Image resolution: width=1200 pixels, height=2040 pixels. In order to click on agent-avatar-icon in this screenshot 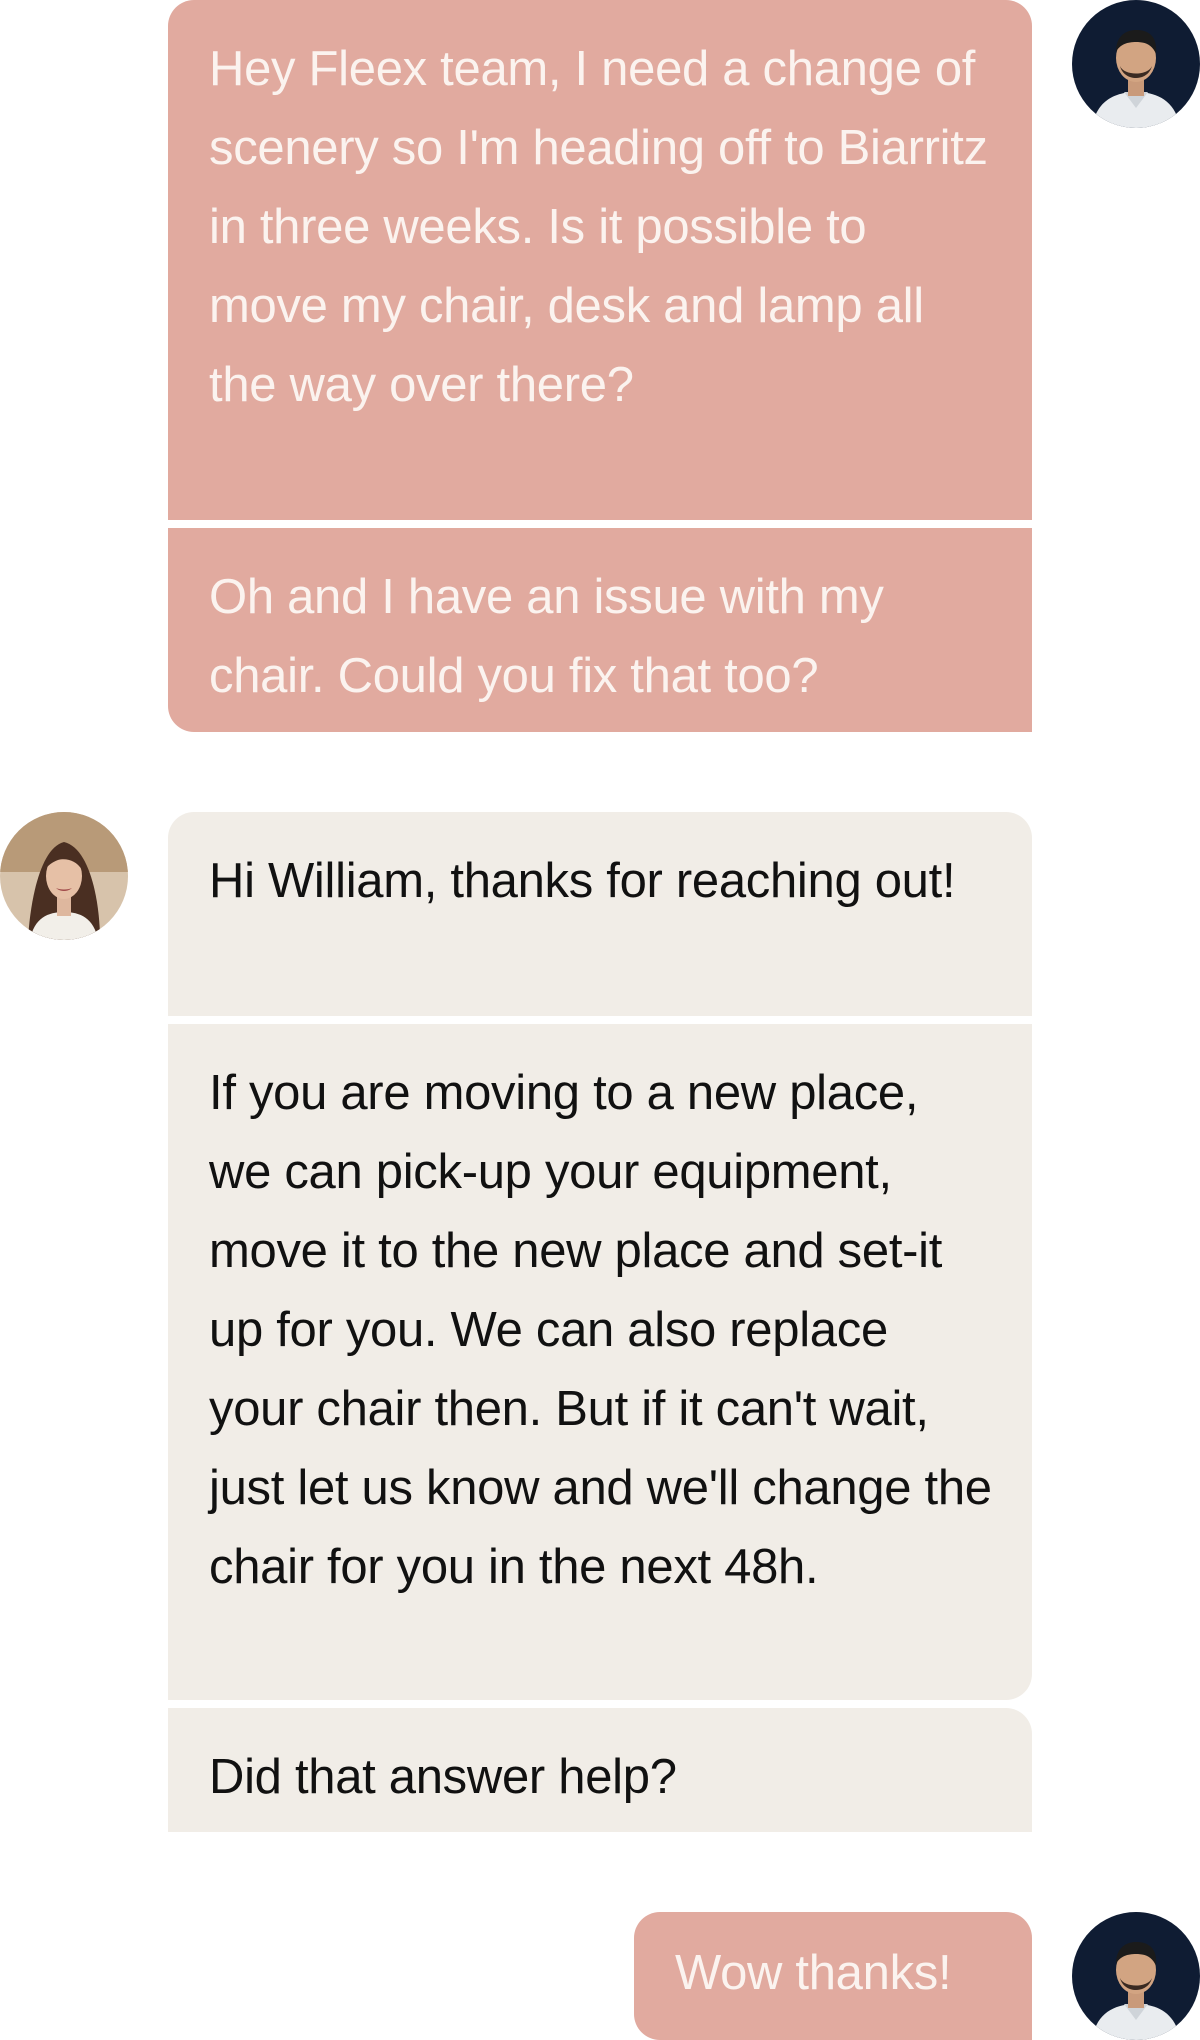, I will do `click(64, 876)`.